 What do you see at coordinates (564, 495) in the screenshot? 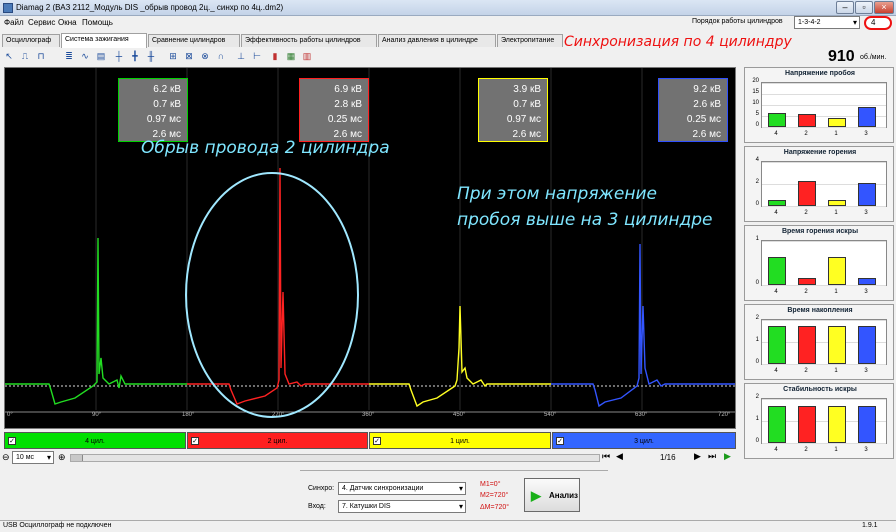
I see `analyze-label: Анализ` at bounding box center [564, 495].